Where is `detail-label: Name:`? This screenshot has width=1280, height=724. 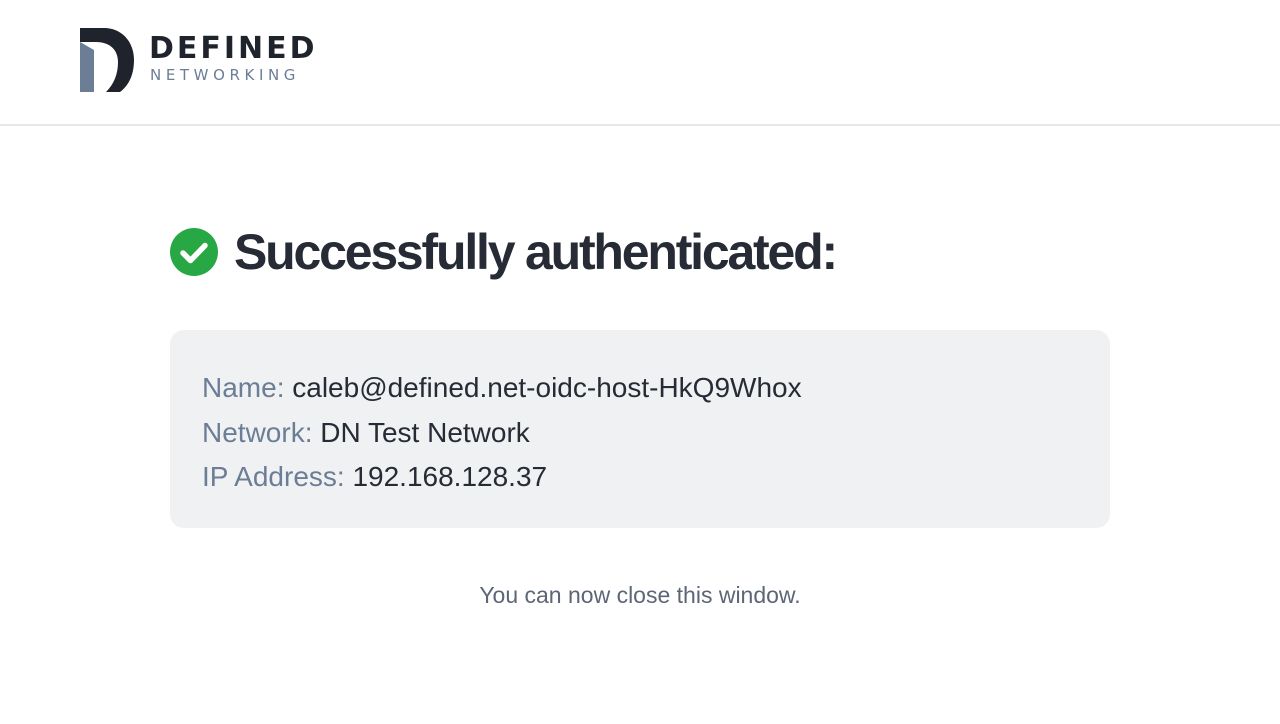
detail-label: Name: is located at coordinates (243, 387).